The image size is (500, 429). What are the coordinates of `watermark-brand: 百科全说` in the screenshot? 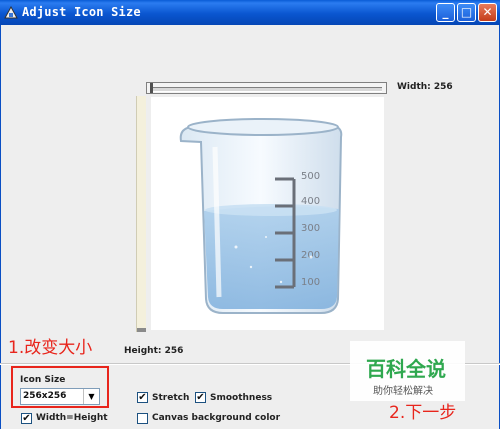 It's located at (406, 369).